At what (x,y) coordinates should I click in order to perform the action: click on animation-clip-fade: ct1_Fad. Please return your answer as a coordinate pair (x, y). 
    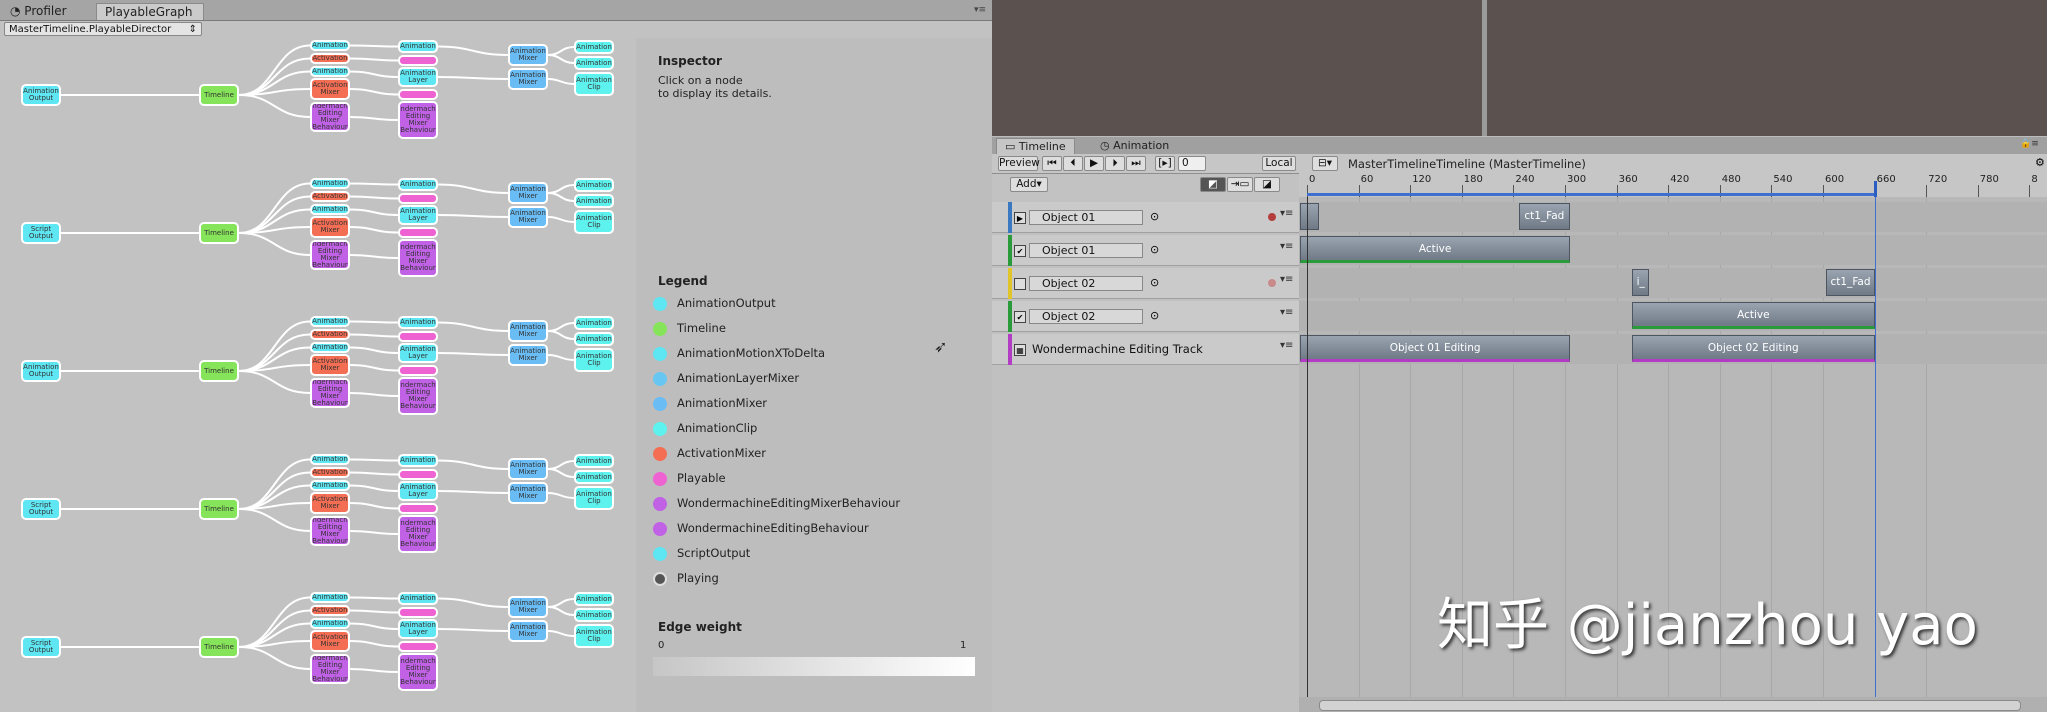
    Looking at the image, I should click on (1544, 216).